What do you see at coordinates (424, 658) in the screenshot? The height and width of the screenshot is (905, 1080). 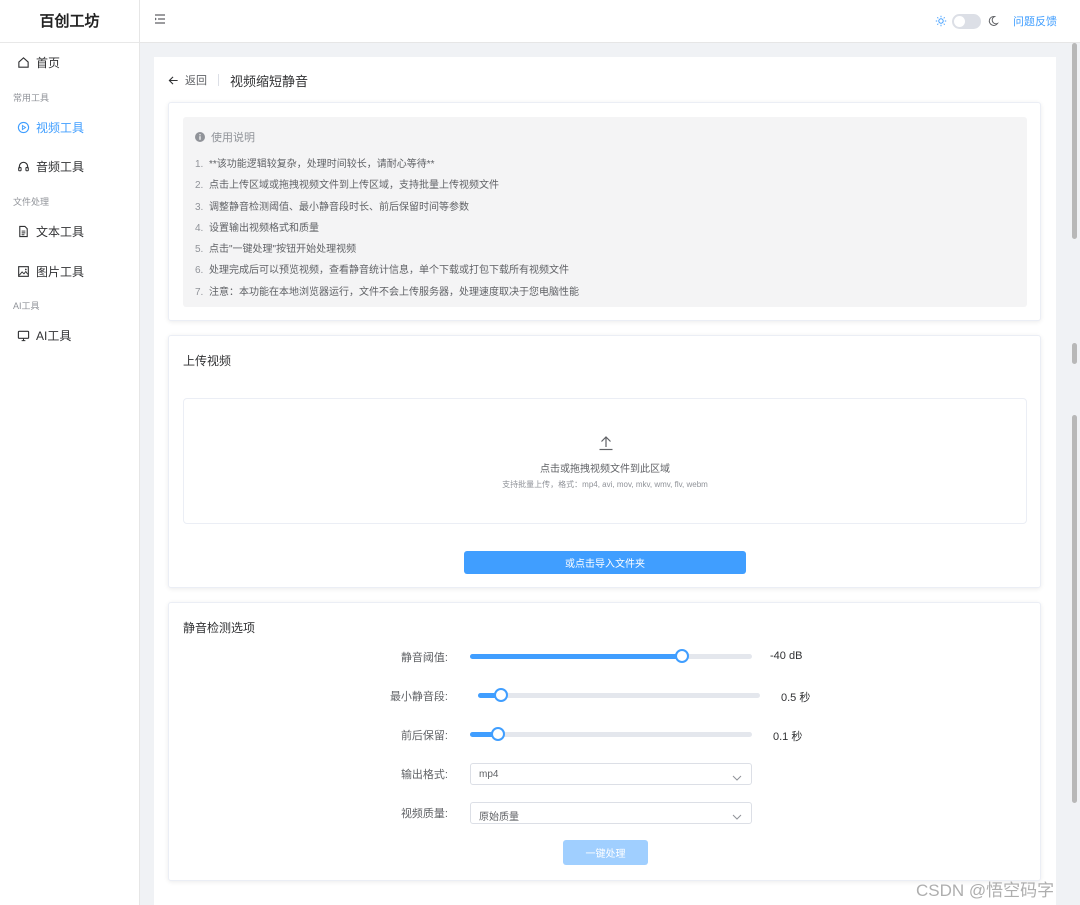 I see `threshold-label: 静音阈值:` at bounding box center [424, 658].